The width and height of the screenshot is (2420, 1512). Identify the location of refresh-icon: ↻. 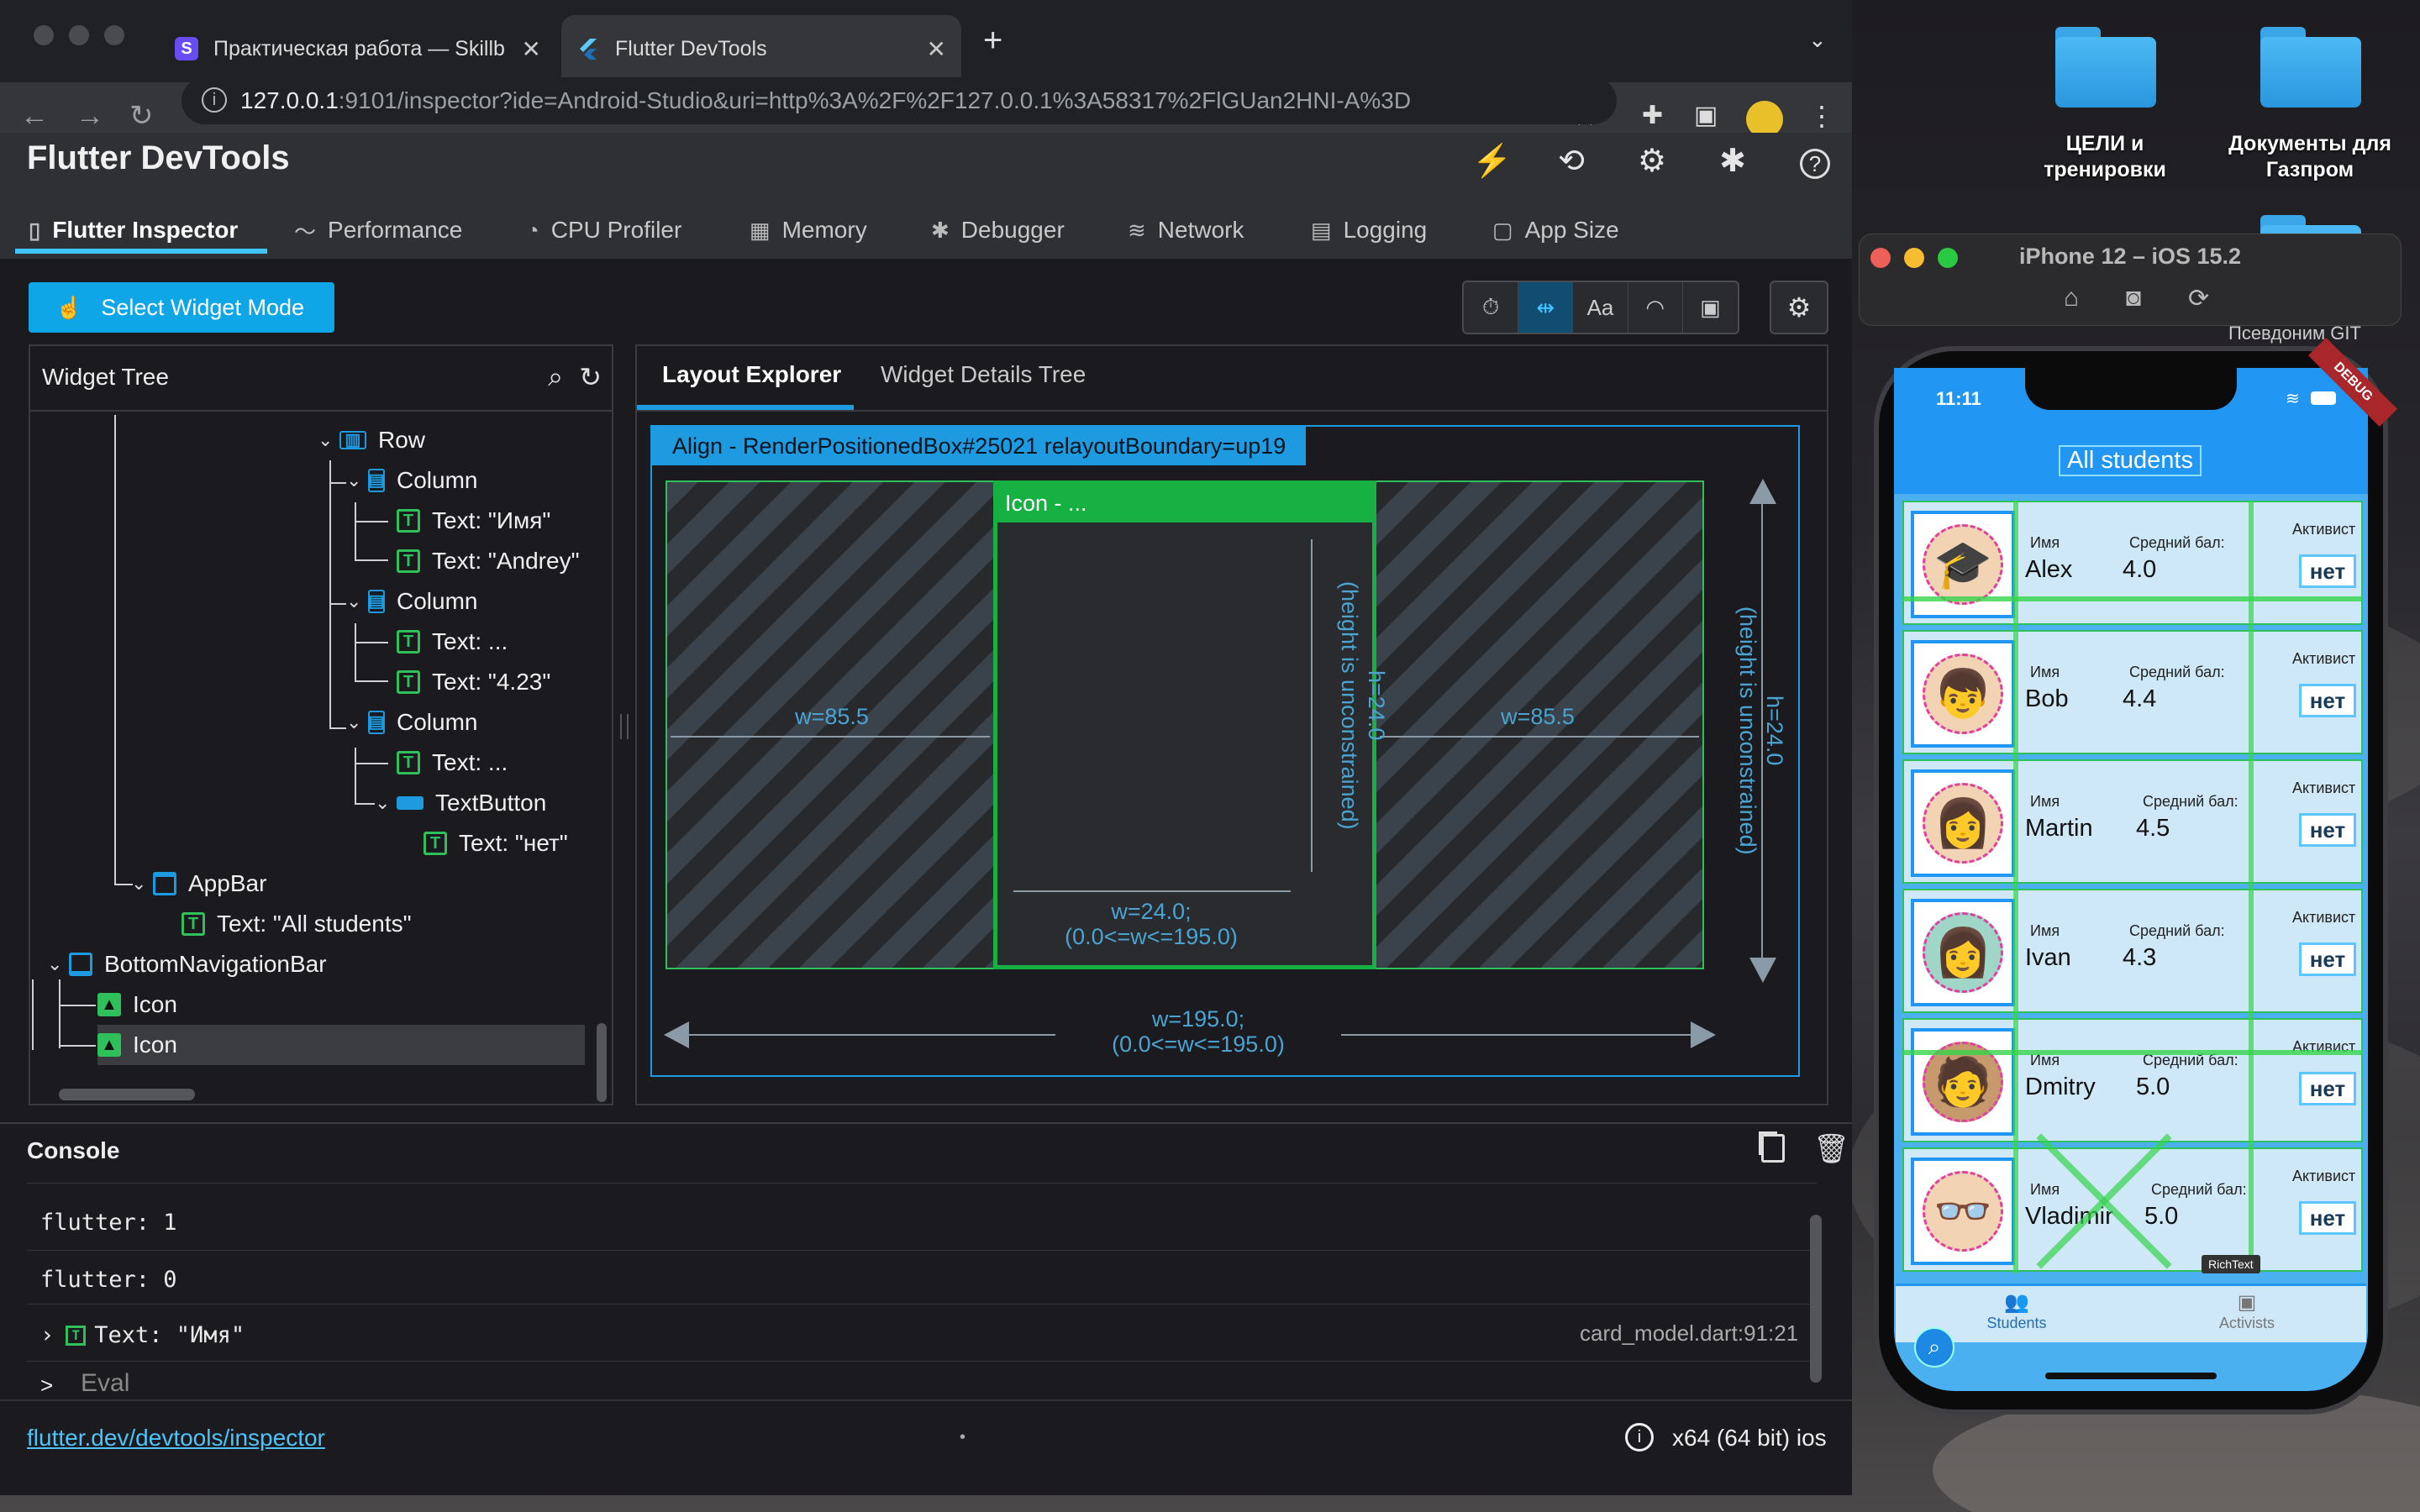
(590, 377).